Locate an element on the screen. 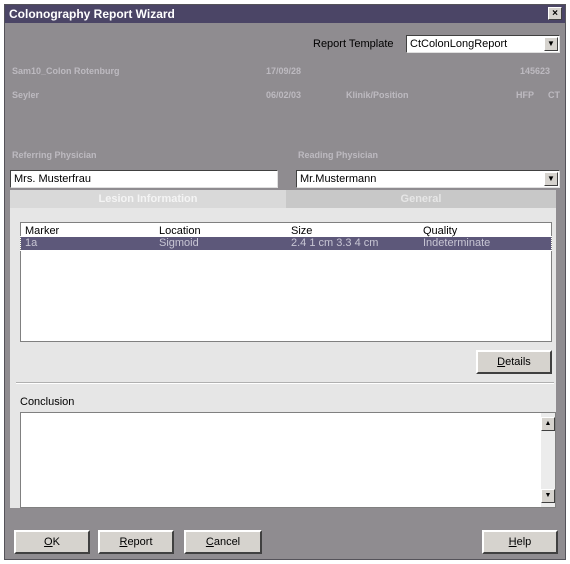 The height and width of the screenshot is (564, 570). cell-marker: 1a is located at coordinates (31, 243).